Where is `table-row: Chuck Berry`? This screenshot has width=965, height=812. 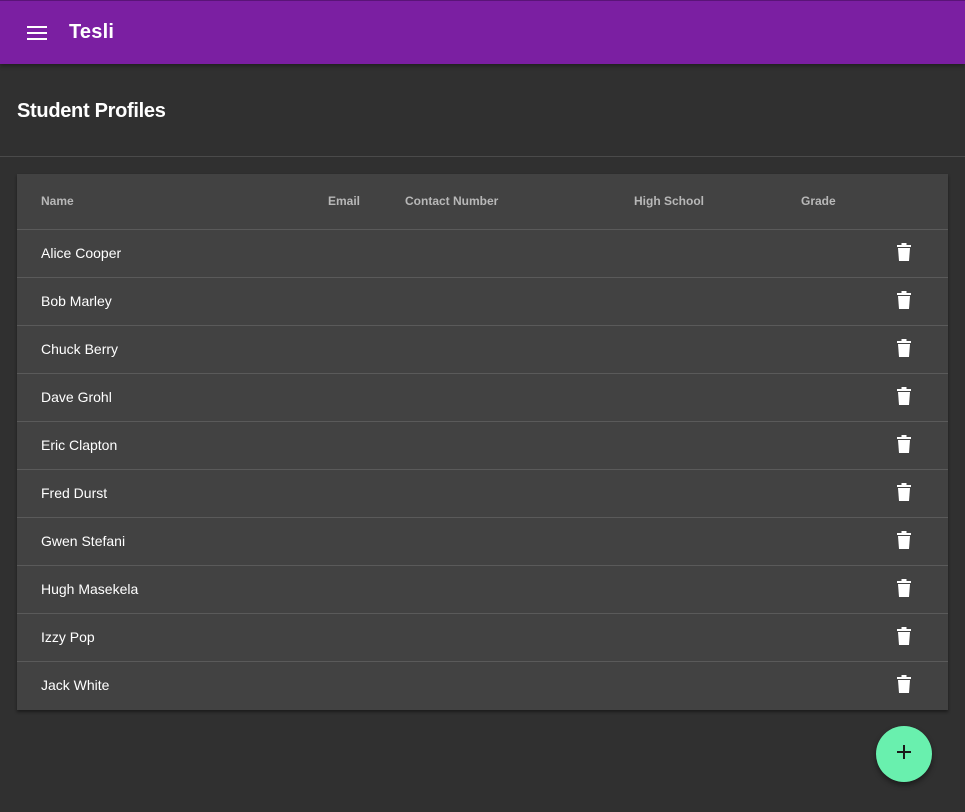
table-row: Chuck Berry is located at coordinates (482, 350).